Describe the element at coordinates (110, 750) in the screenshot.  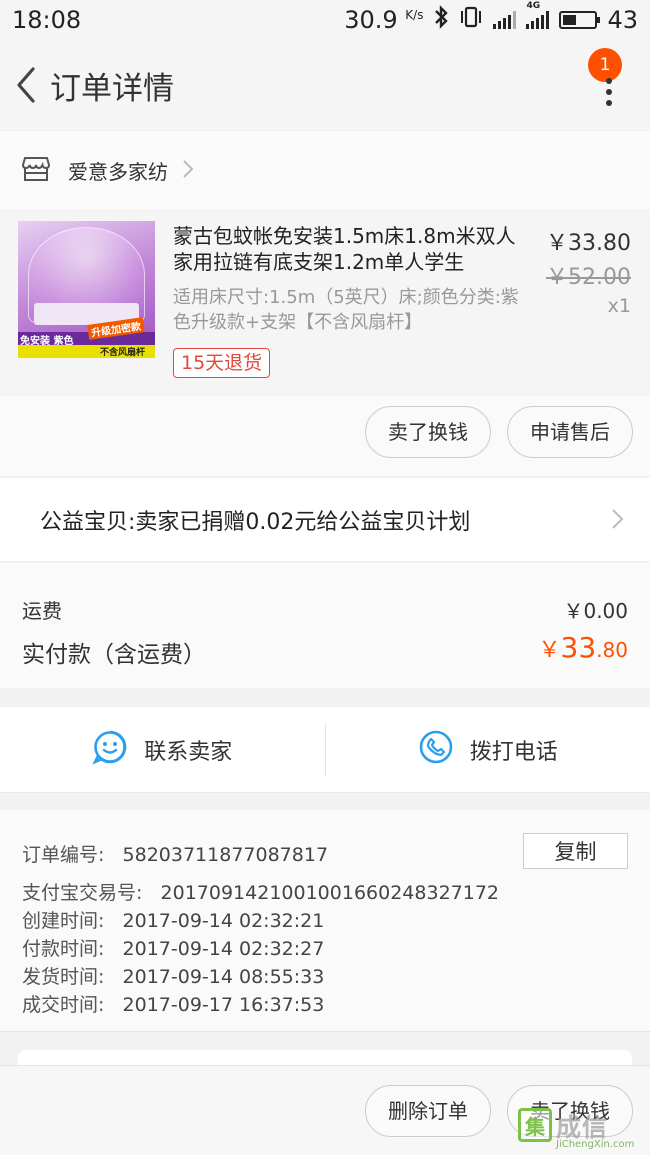
I see `chat-icon` at that location.